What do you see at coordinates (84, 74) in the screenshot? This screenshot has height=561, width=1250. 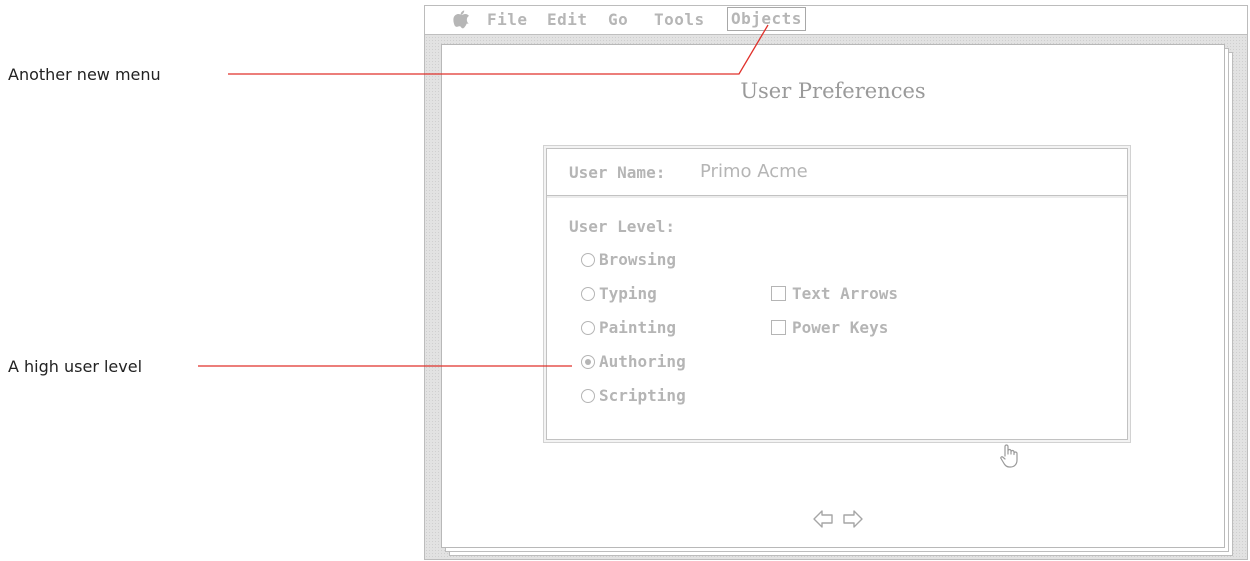 I see `callout-new-menu: Another new menu` at bounding box center [84, 74].